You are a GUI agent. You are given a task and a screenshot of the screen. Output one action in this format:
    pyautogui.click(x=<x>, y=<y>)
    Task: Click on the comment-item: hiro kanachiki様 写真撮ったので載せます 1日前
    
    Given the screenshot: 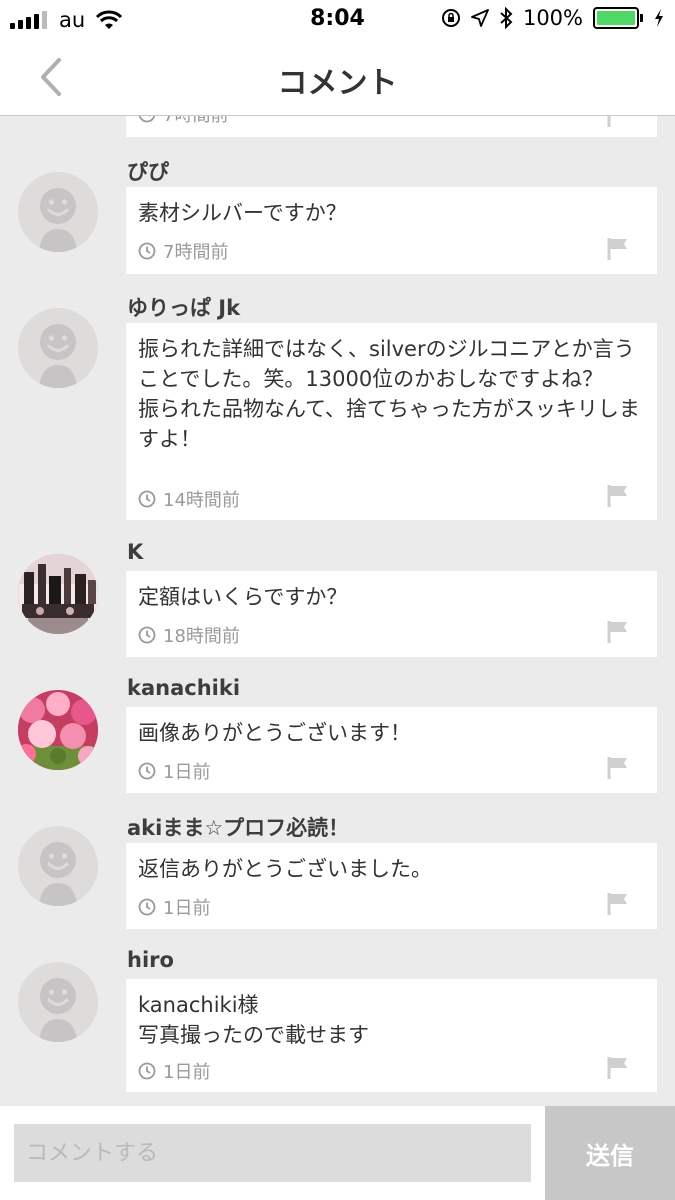 What is the action you would take?
    pyautogui.click(x=337, y=1019)
    